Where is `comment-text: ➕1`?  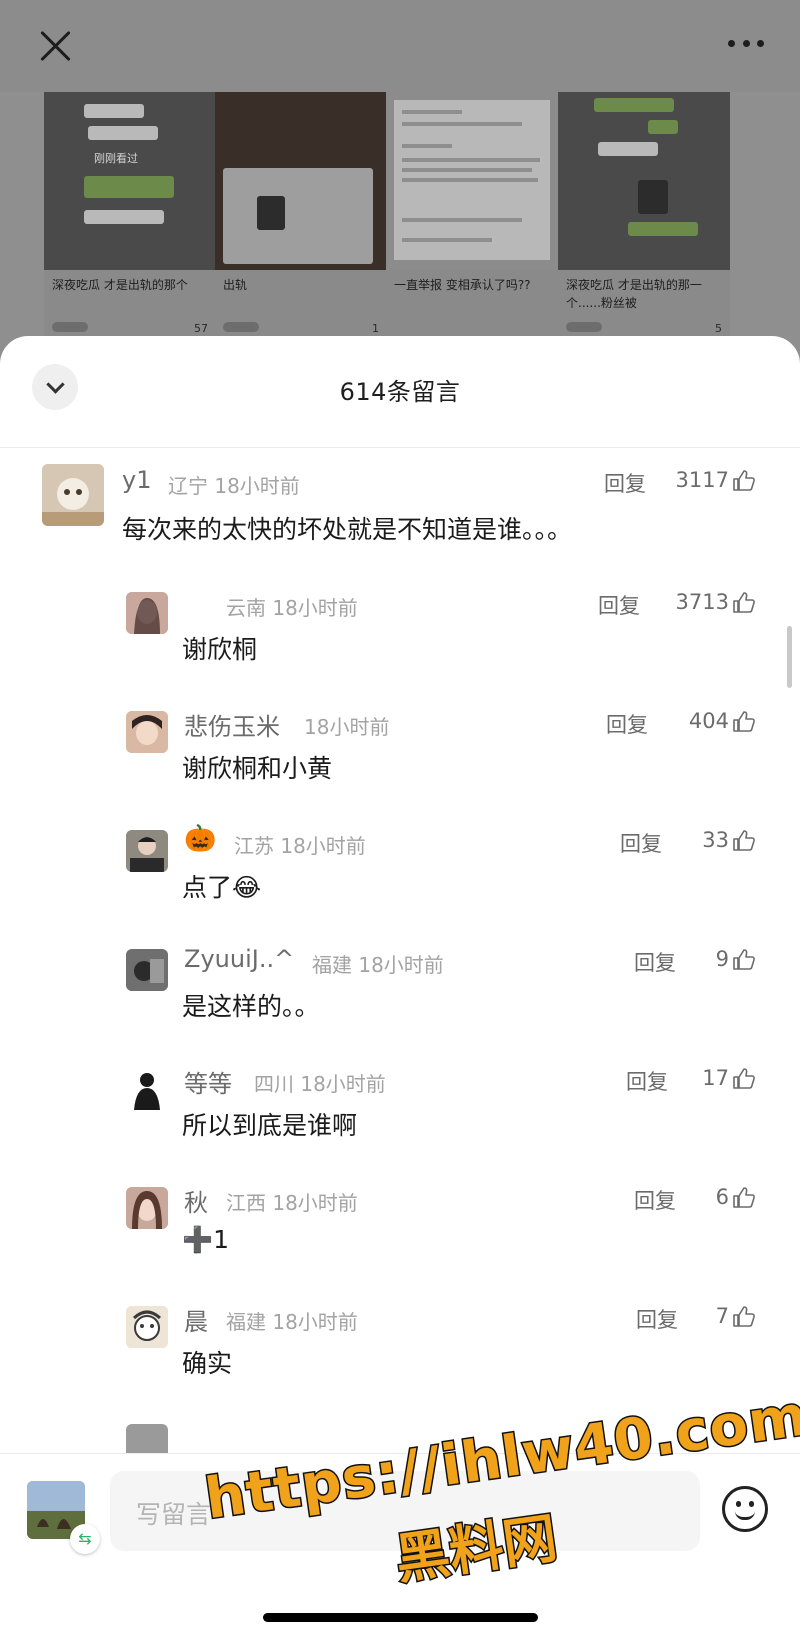
comment-text: ➕1 is located at coordinates (206, 1239).